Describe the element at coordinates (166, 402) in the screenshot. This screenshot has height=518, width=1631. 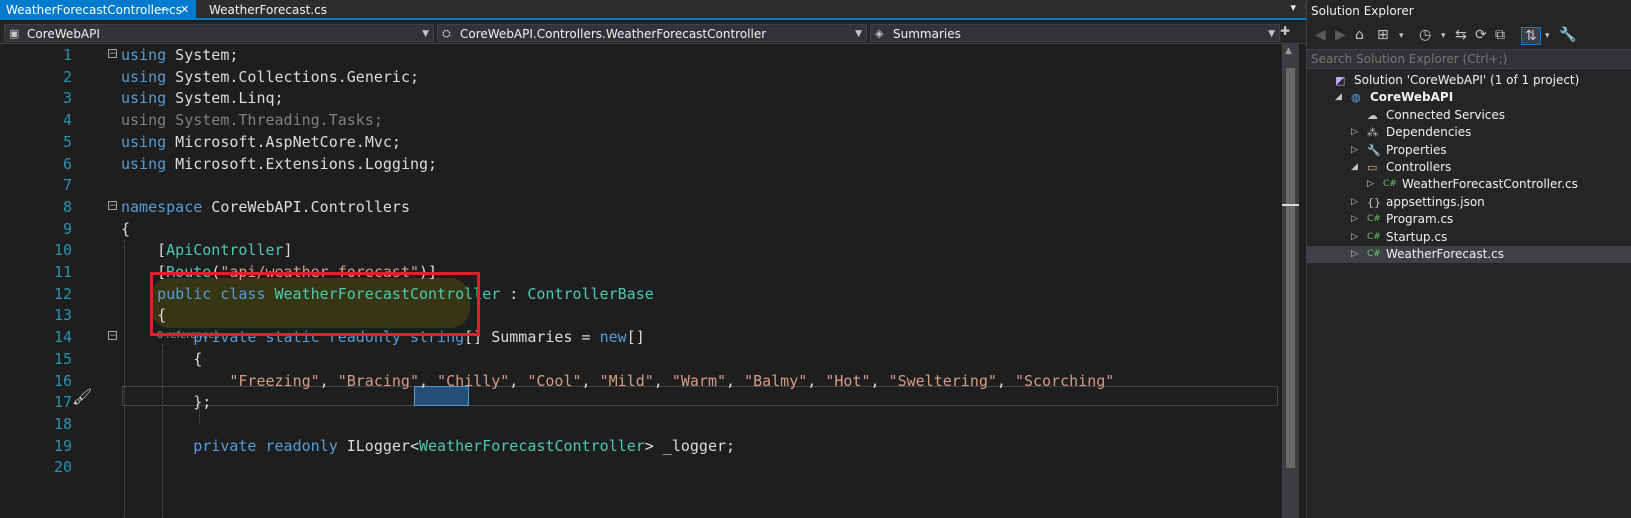
I see `code-token: };` at that location.